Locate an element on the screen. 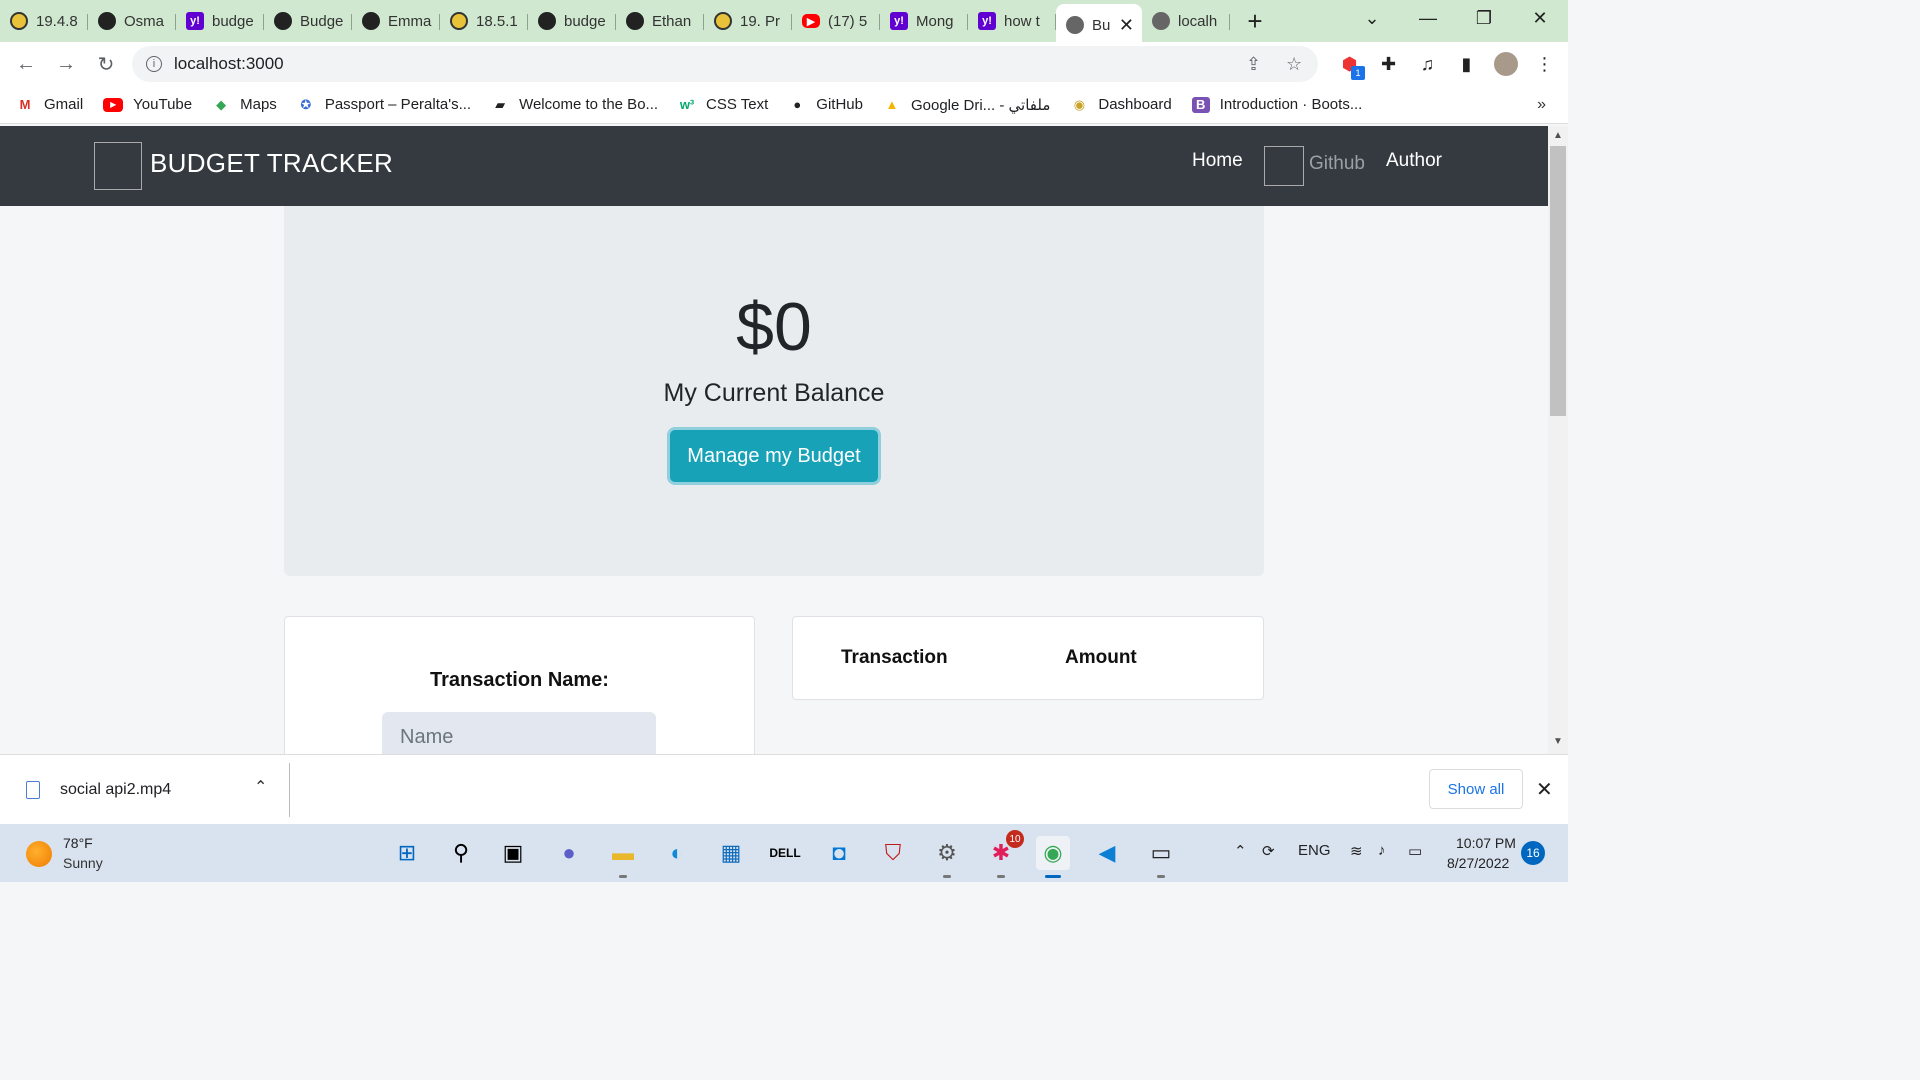  balance-amount: $0 is located at coordinates (774, 327).